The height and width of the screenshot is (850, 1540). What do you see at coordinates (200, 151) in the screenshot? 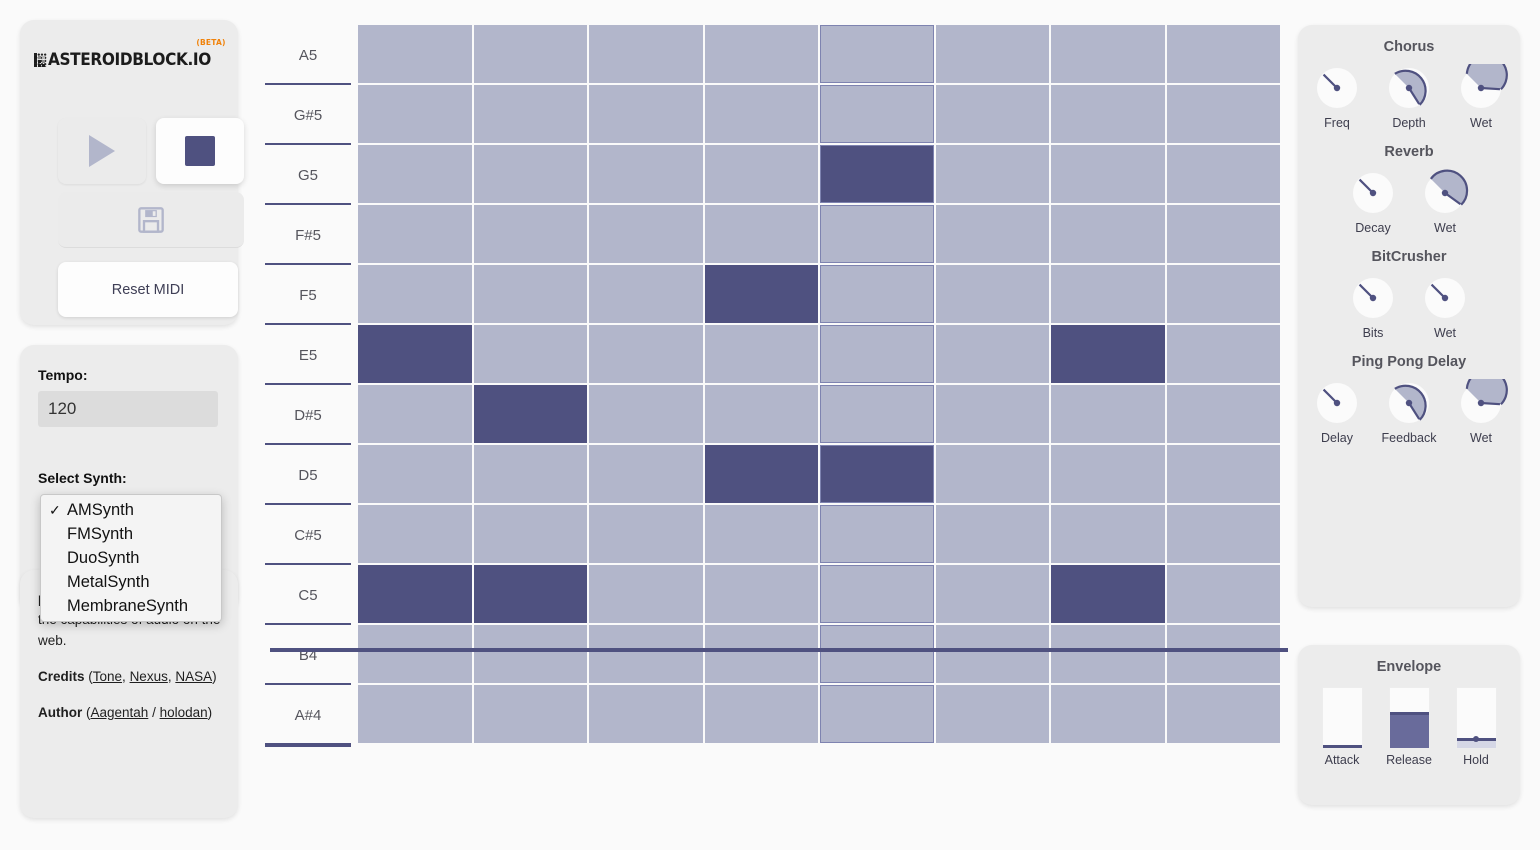
I see `stop-button` at bounding box center [200, 151].